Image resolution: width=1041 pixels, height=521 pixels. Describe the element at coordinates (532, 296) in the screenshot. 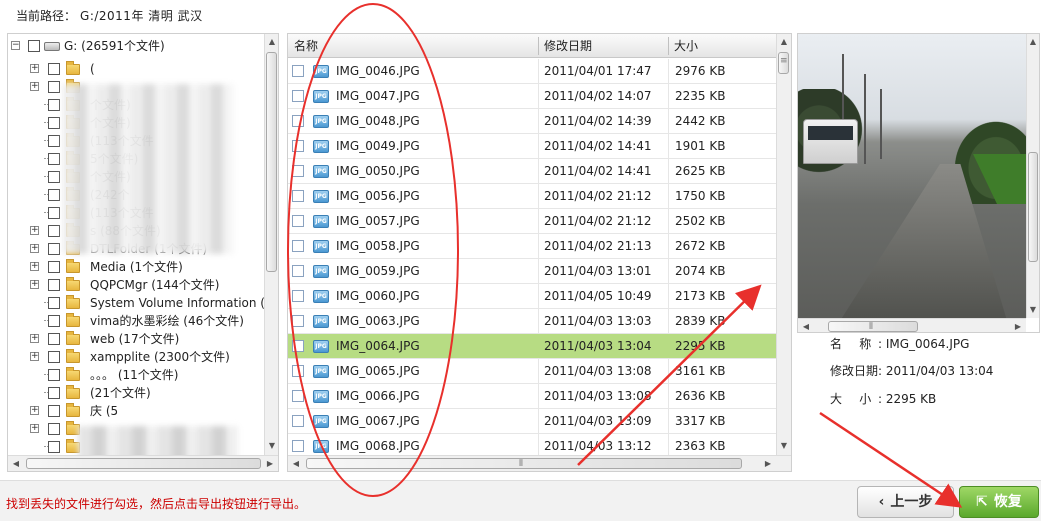

I see `file-row: JPG IMG_0060.JPG 2011/04/05 10:49 2173 KB` at that location.